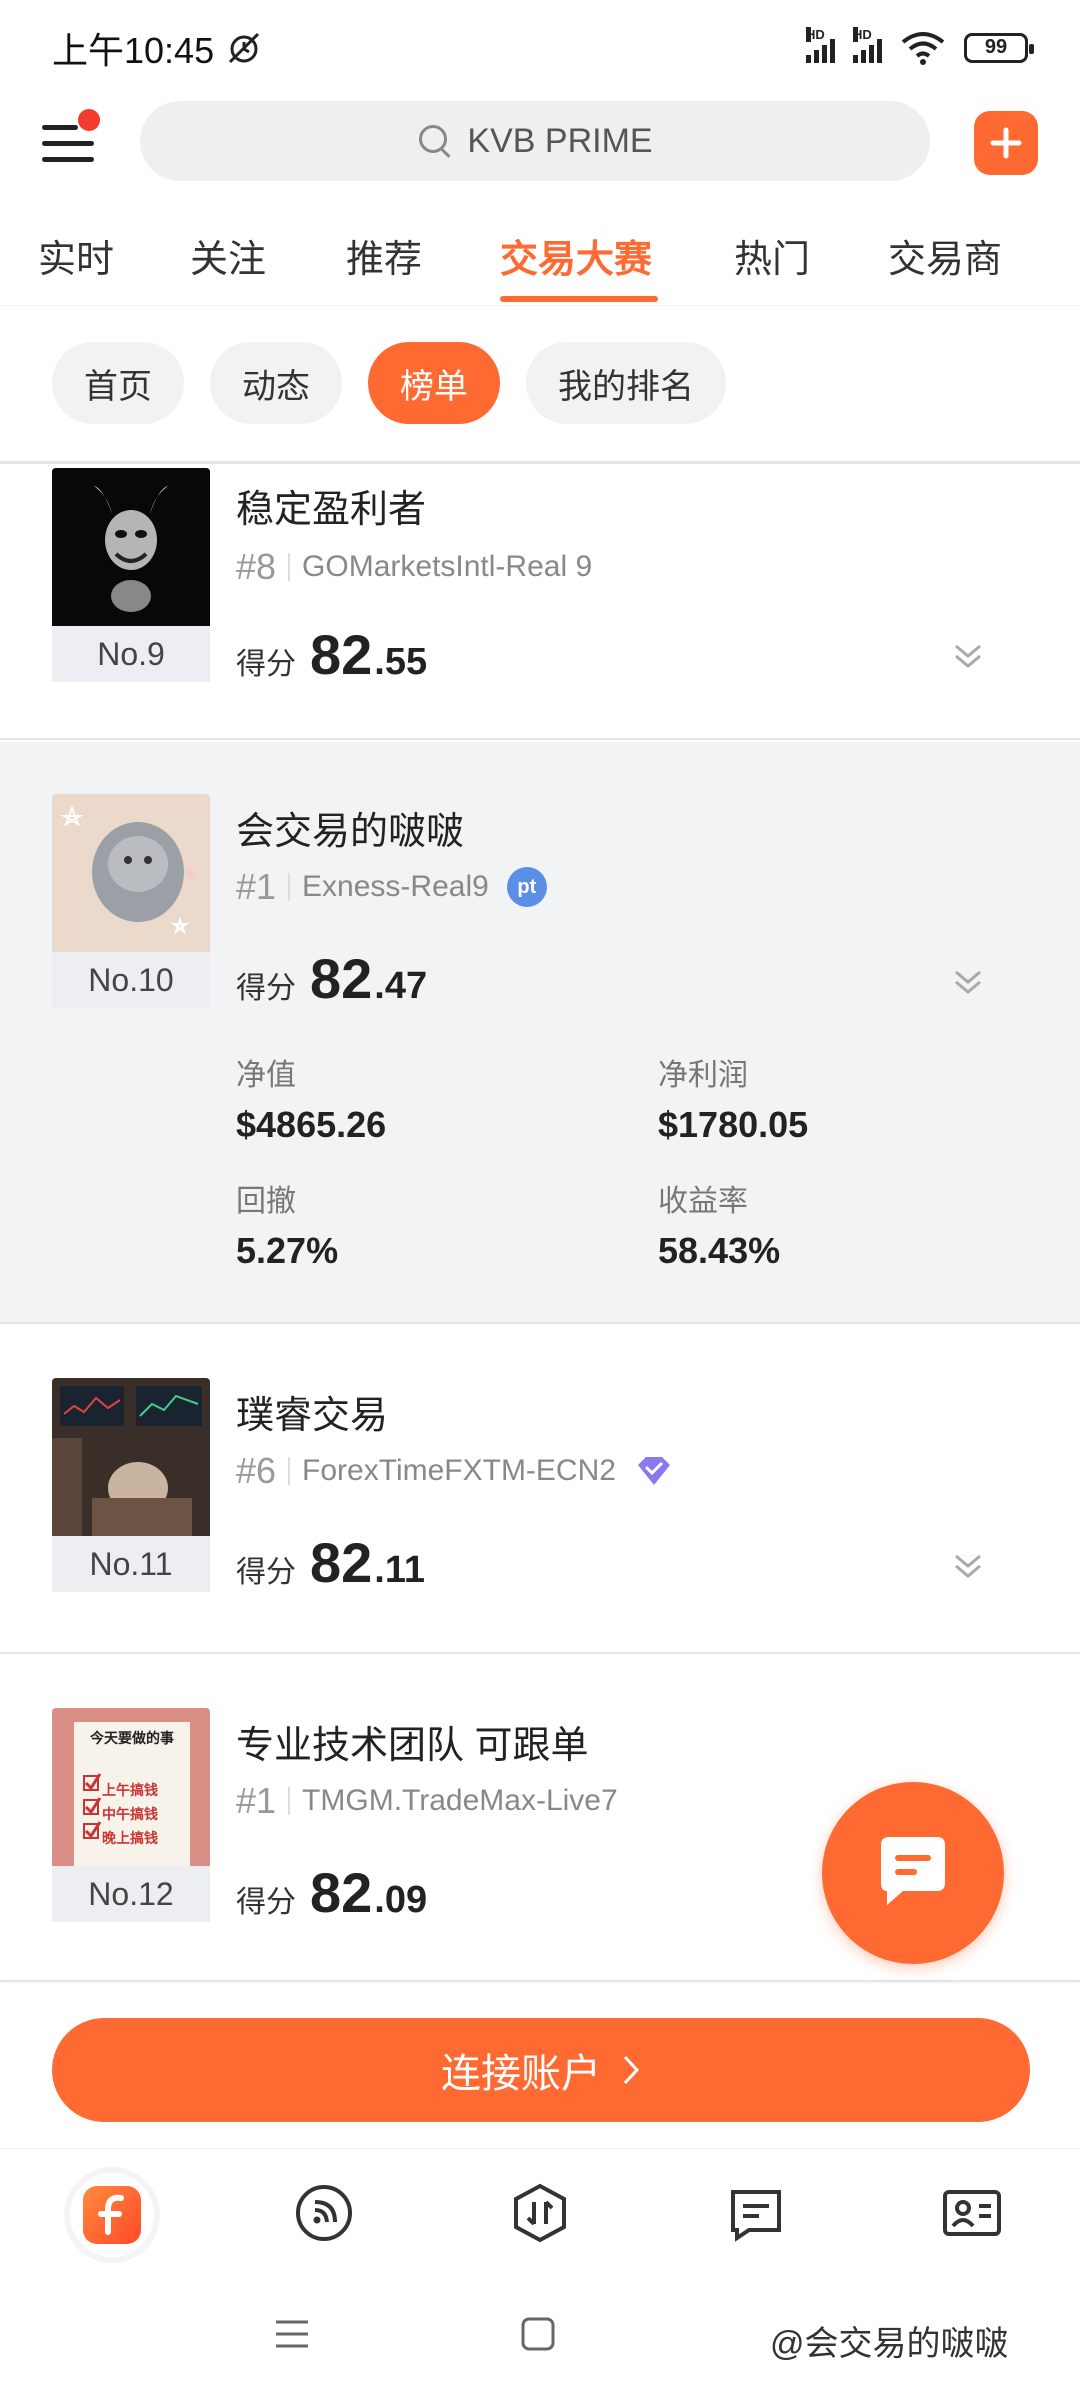 The image size is (1080, 2400). I want to click on account-name: TMGM.TradeMax-Live7, so click(460, 1800).